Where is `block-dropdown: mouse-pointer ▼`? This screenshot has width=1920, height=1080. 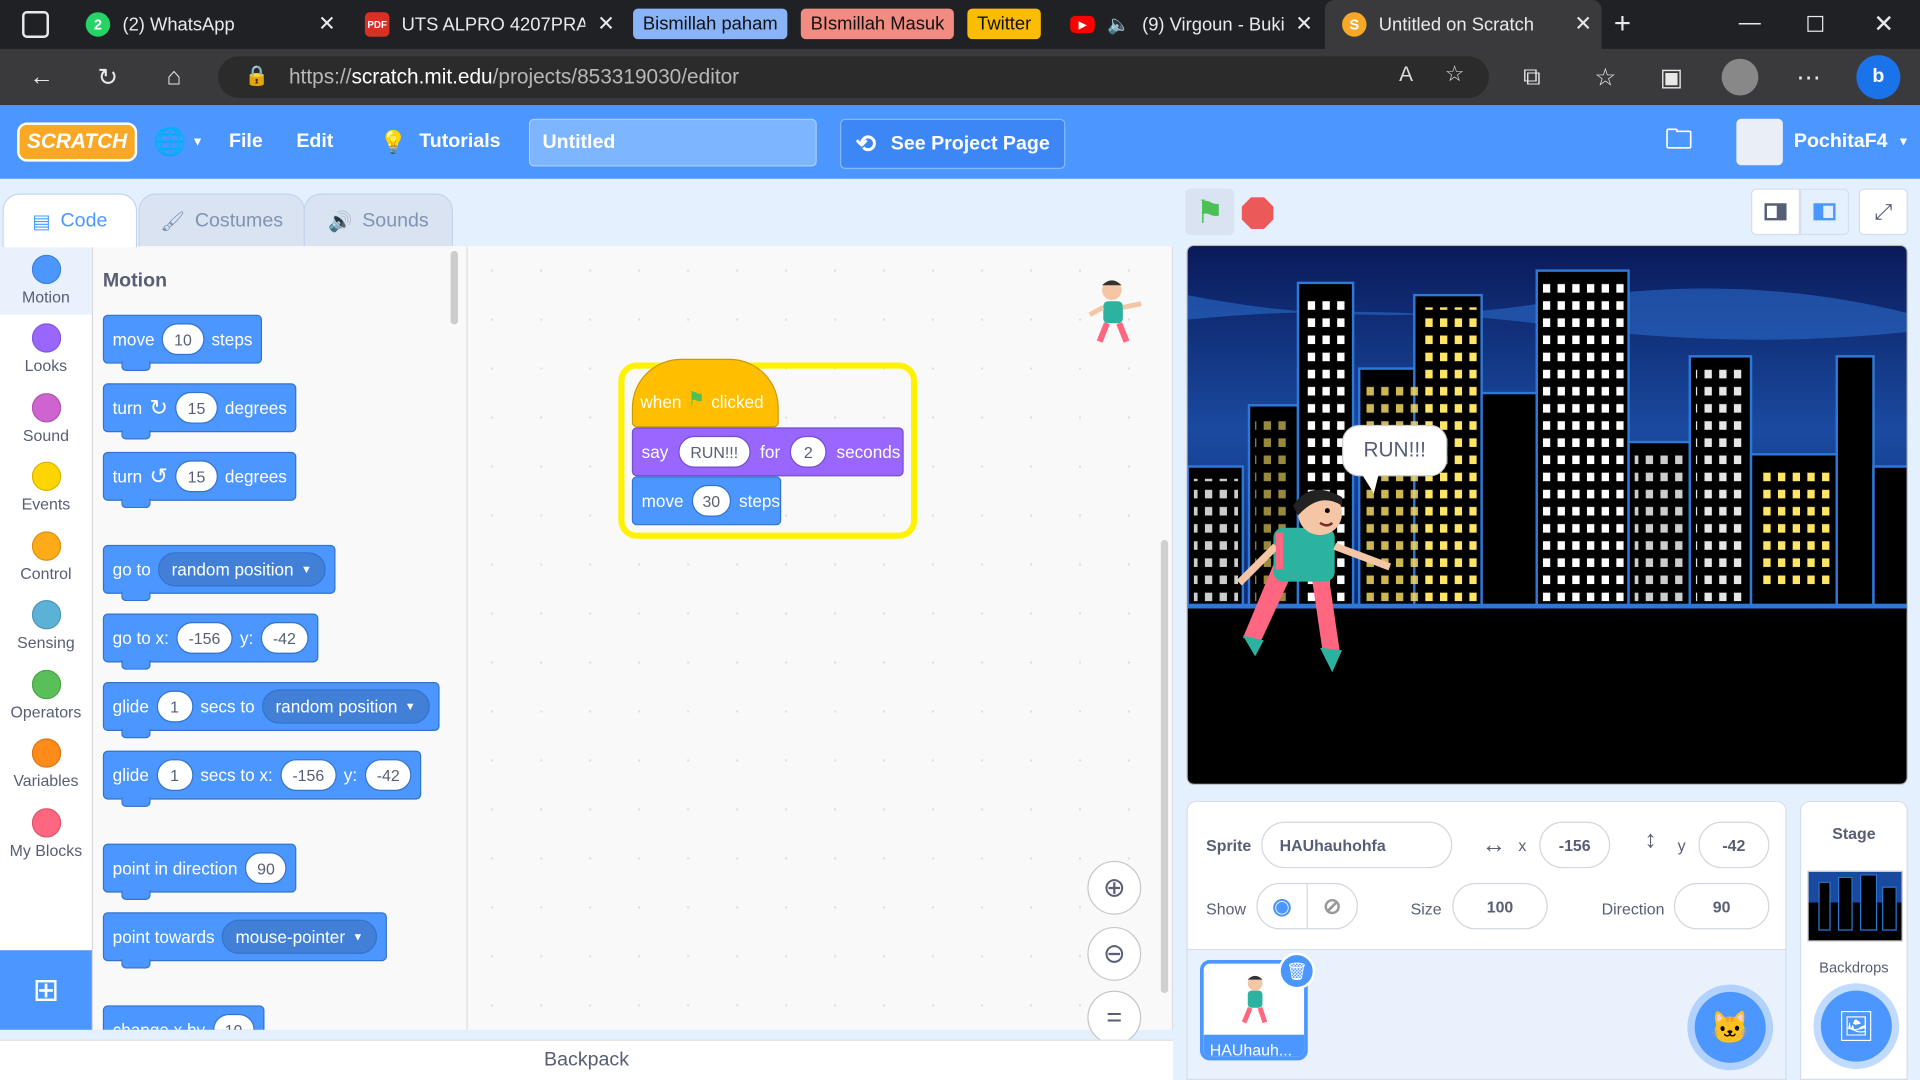 block-dropdown: mouse-pointer ▼ is located at coordinates (299, 936).